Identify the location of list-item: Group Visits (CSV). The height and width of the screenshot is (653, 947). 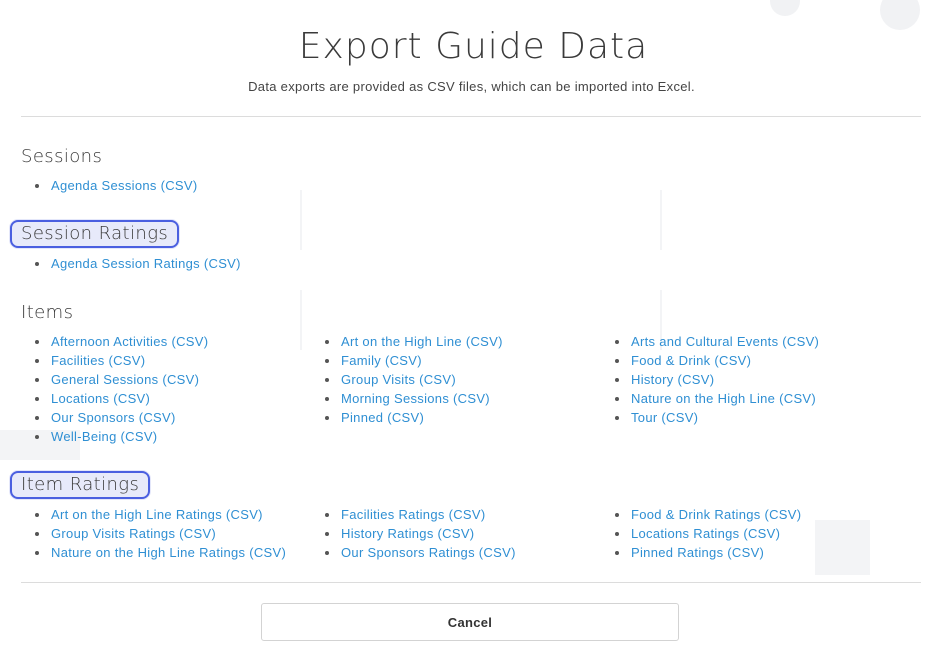
(414, 379).